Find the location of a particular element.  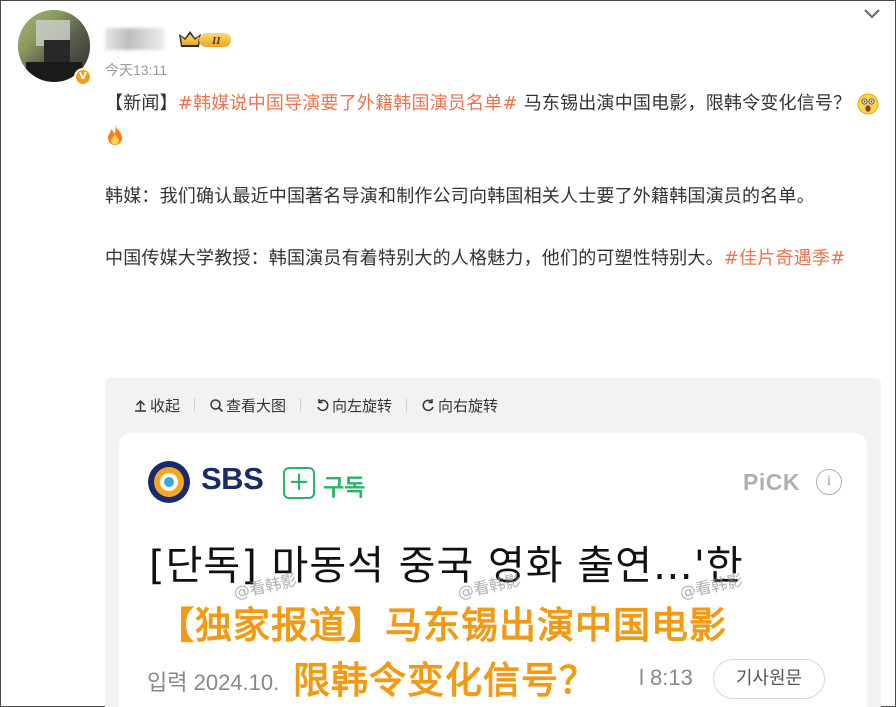

image-toolbar: 收起 查看大图 向左旋转 向右旋转 is located at coordinates (315, 405).